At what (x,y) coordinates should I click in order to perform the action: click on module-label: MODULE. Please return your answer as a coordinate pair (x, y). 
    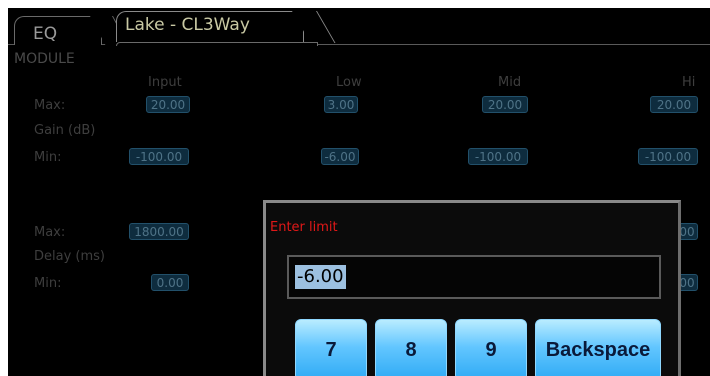
    Looking at the image, I should click on (44, 59).